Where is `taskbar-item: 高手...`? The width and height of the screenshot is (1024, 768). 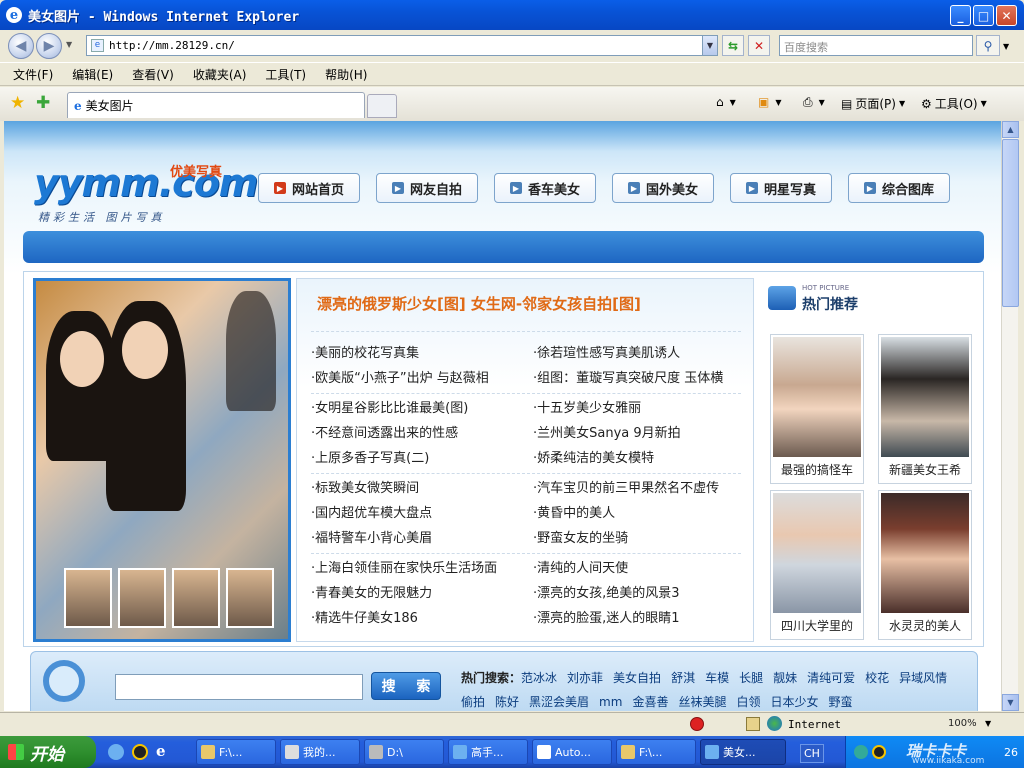 taskbar-item: 高手... is located at coordinates (488, 752).